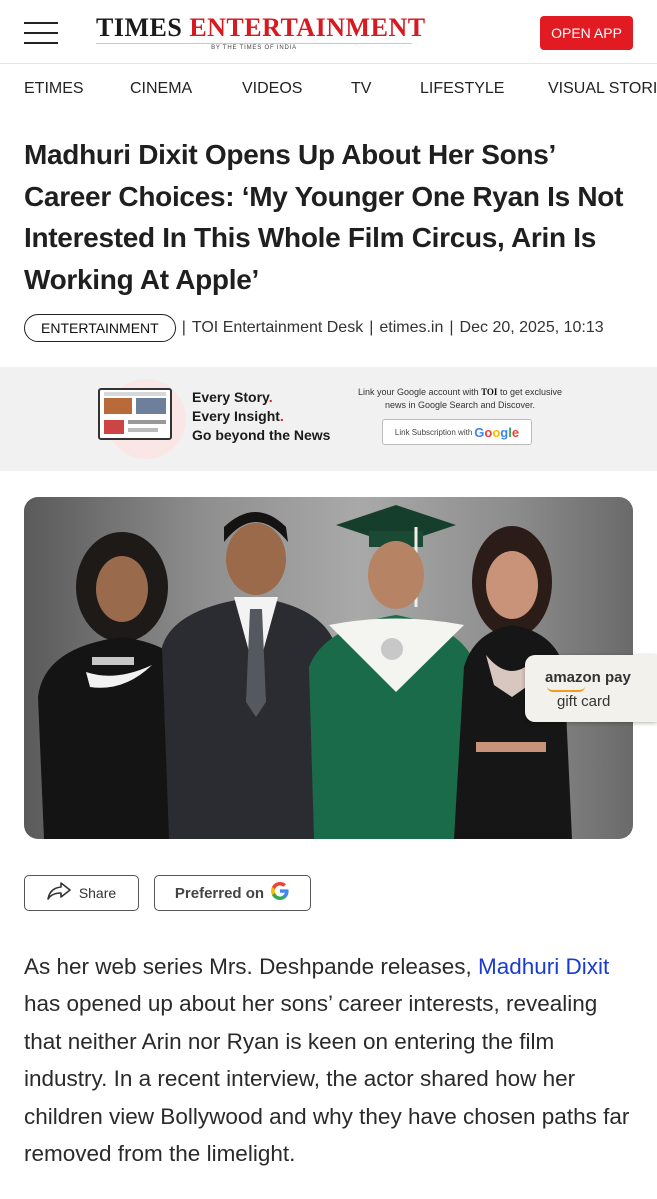 The height and width of the screenshot is (1199, 657). Describe the element at coordinates (139, 27) in the screenshot. I see `logo-times-text: TIMES` at that location.